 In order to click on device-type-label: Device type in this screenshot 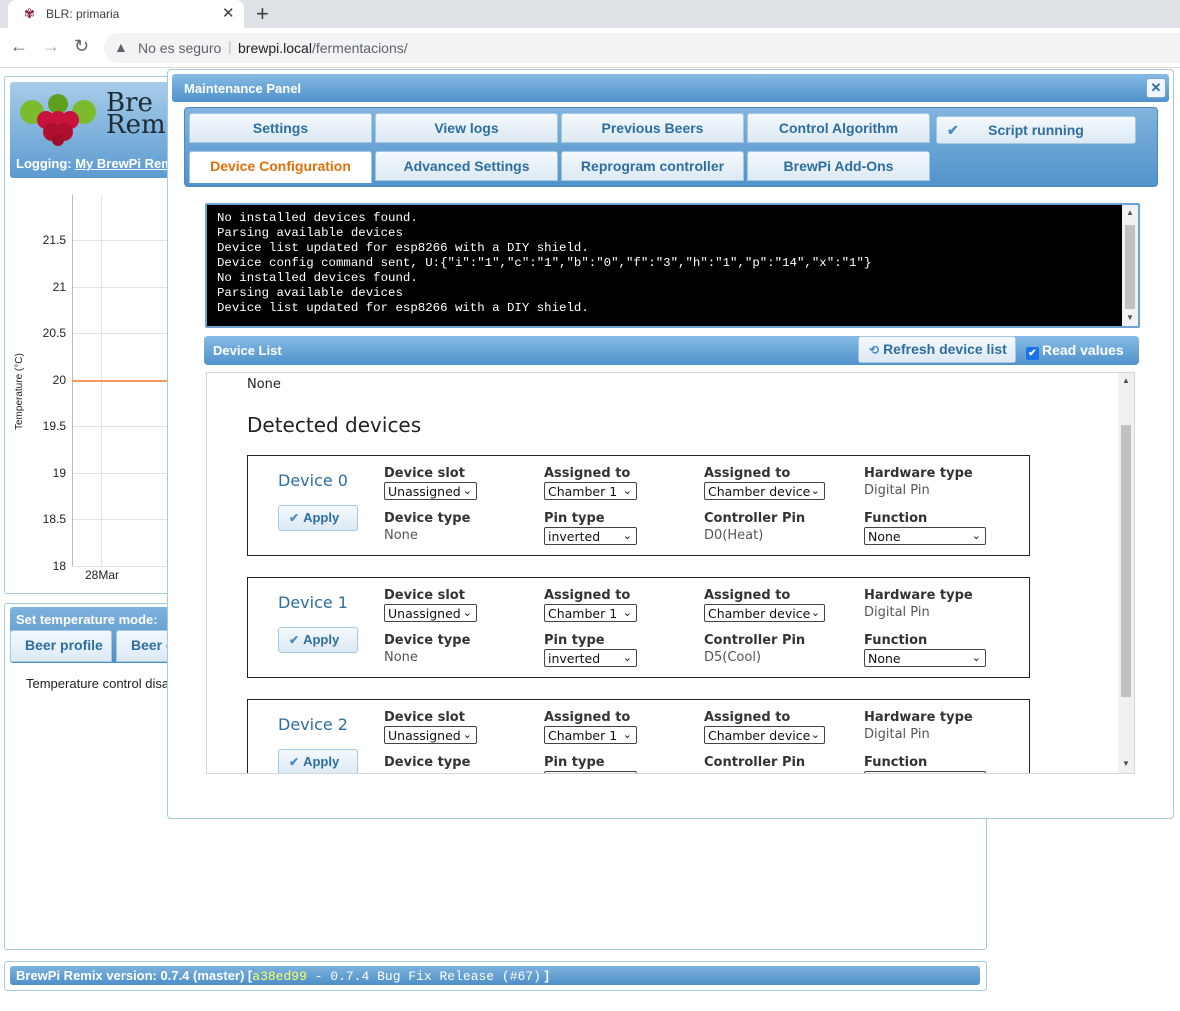, I will do `click(427, 640)`.